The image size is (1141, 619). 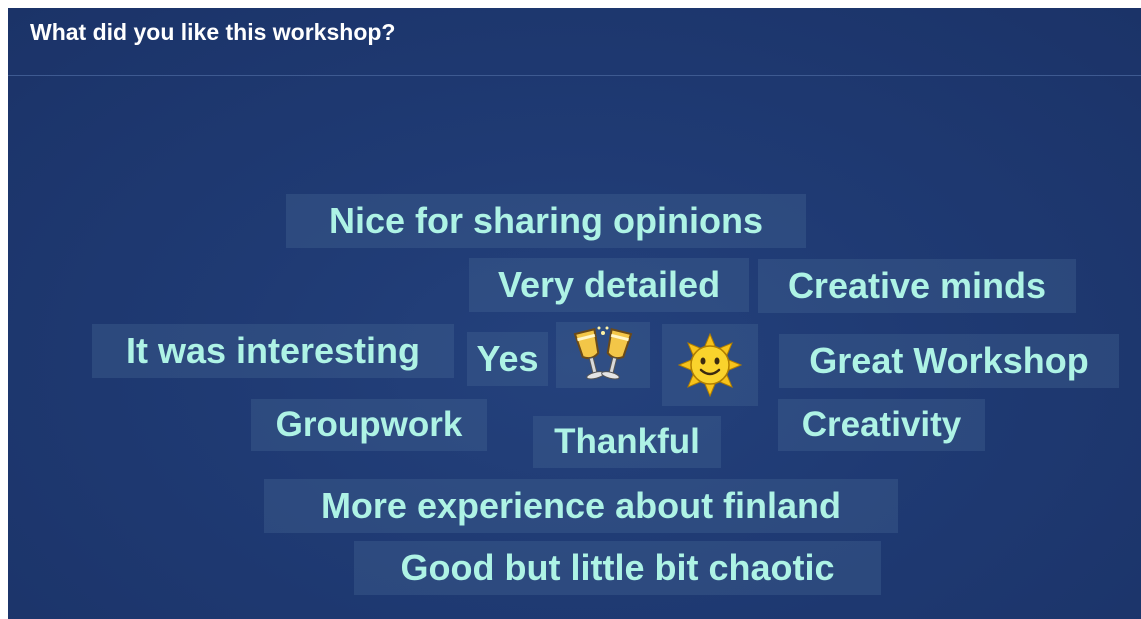 I want to click on response-word: Yes, so click(x=507, y=359).